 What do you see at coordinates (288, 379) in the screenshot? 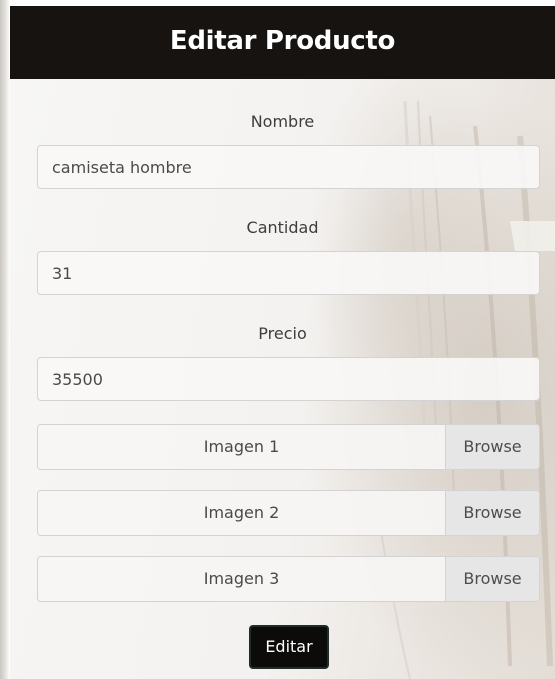
I see `precio-input` at bounding box center [288, 379].